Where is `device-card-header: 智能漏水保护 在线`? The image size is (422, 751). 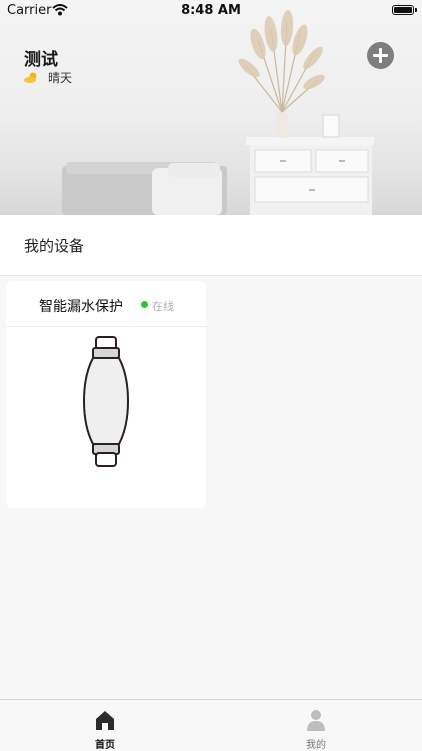 device-card-header: 智能漏水保护 在线 is located at coordinates (106, 304).